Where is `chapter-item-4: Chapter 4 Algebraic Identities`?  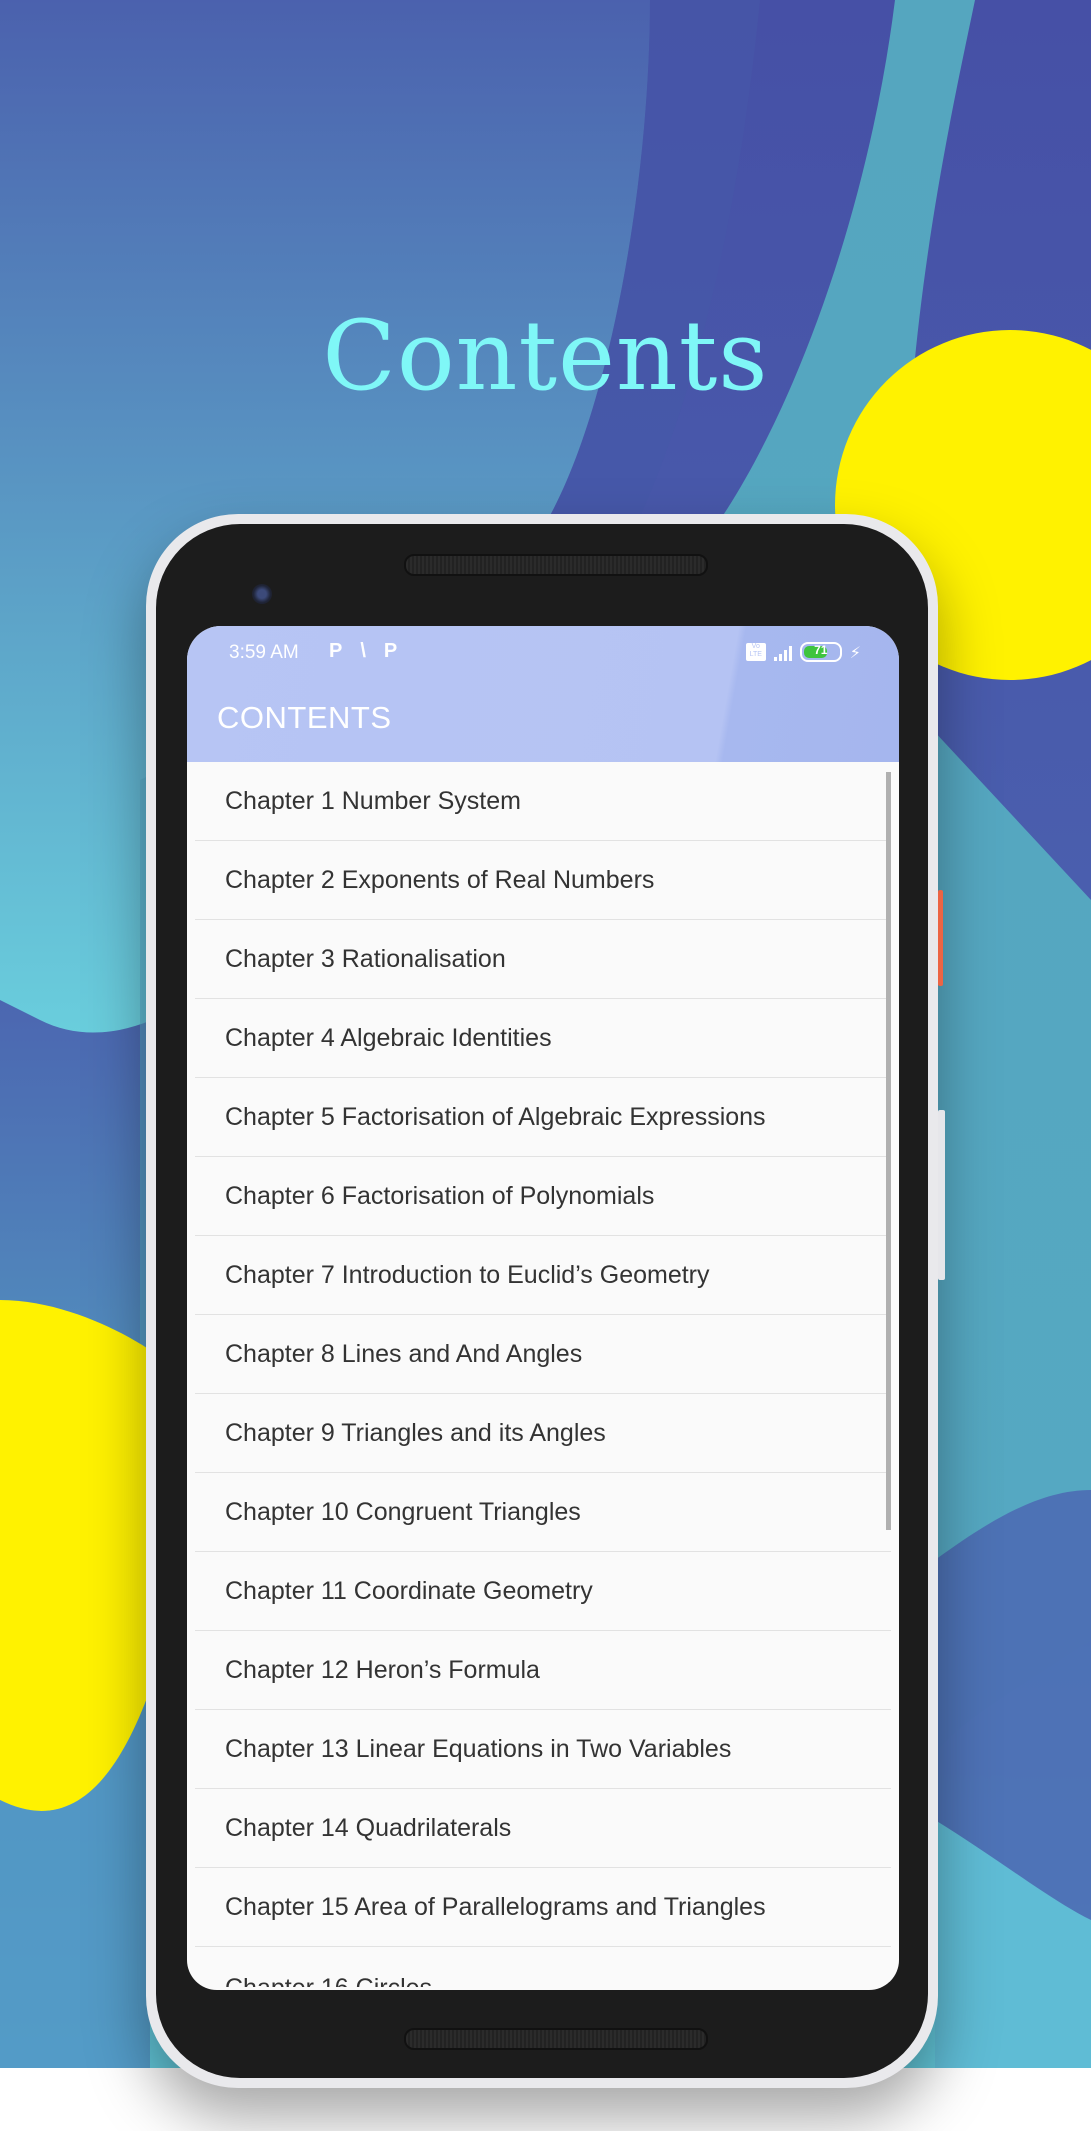
chapter-item-4: Chapter 4 Algebraic Identities is located at coordinates (543, 1038).